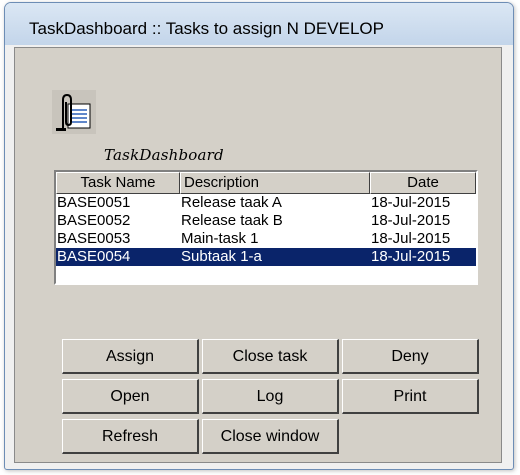  I want to click on open-button: Open, so click(130, 396).